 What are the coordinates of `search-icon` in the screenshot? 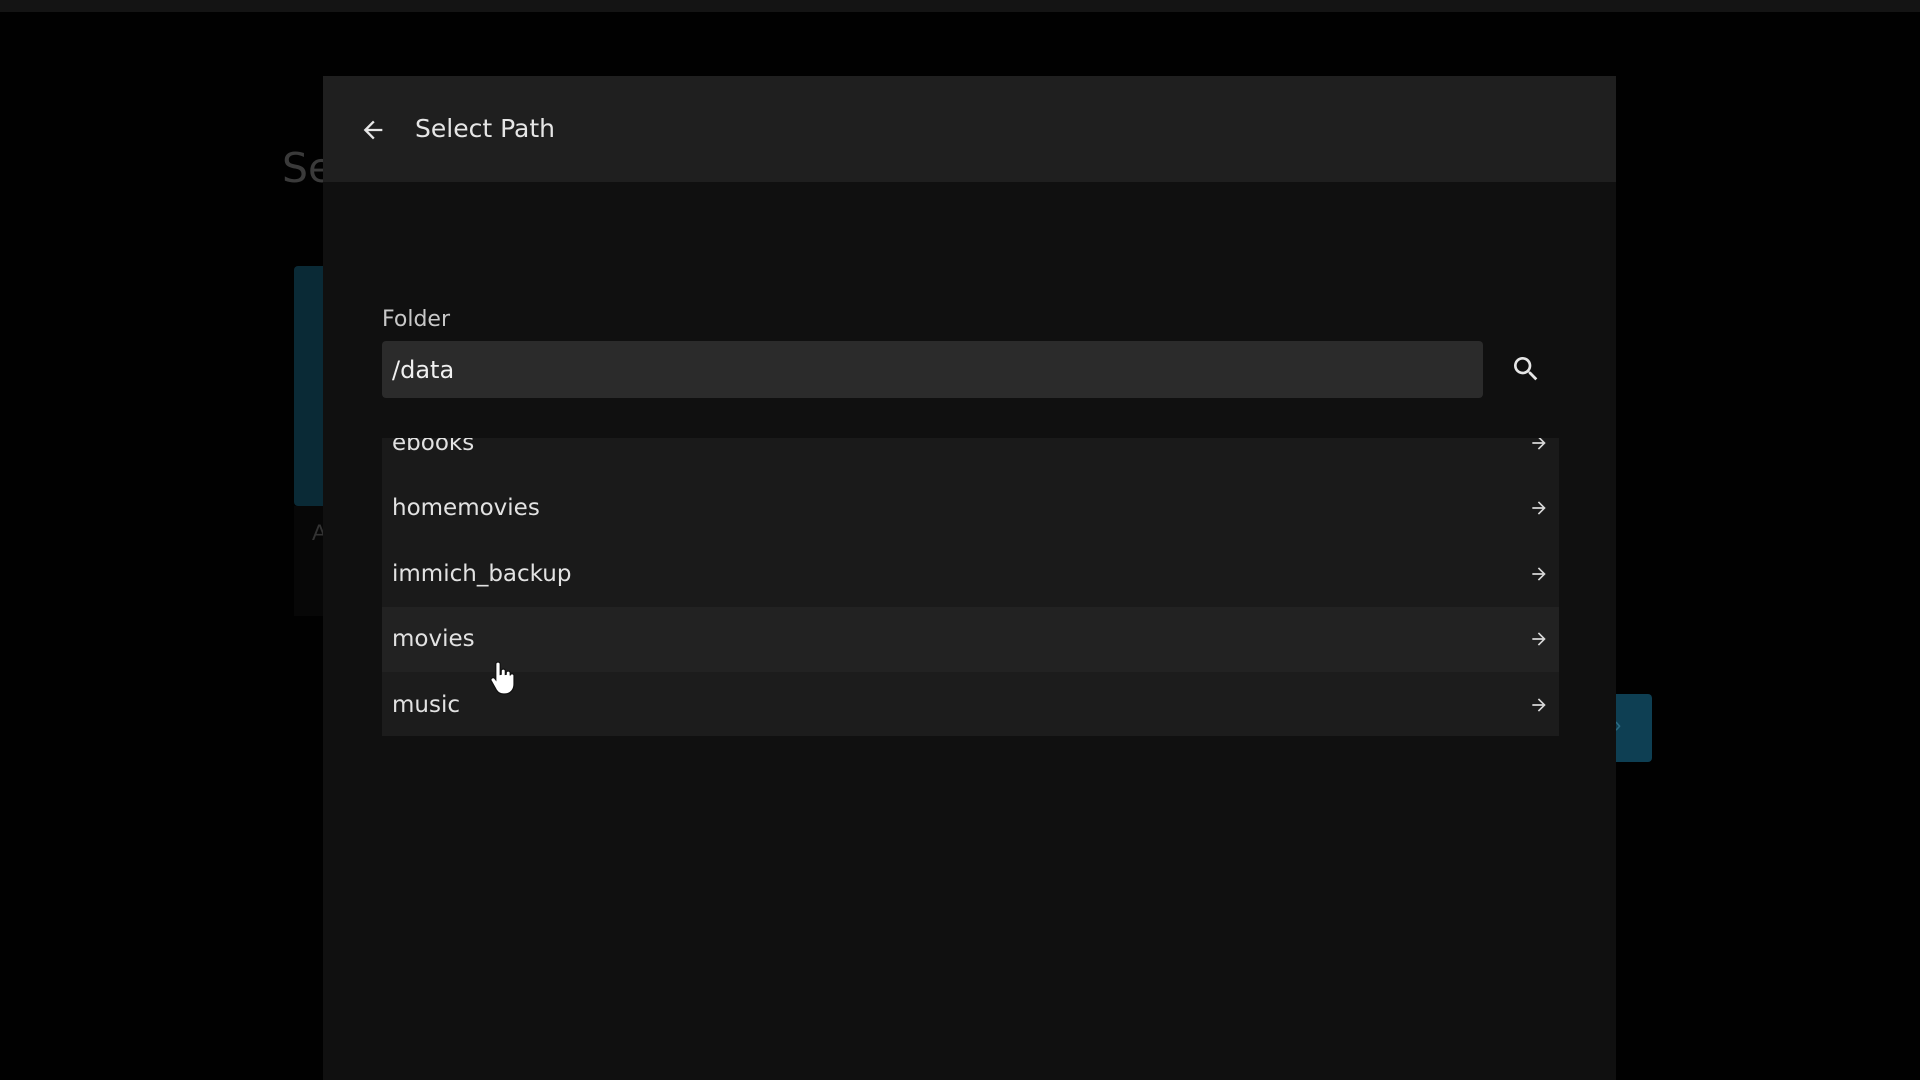 It's located at (1526, 369).